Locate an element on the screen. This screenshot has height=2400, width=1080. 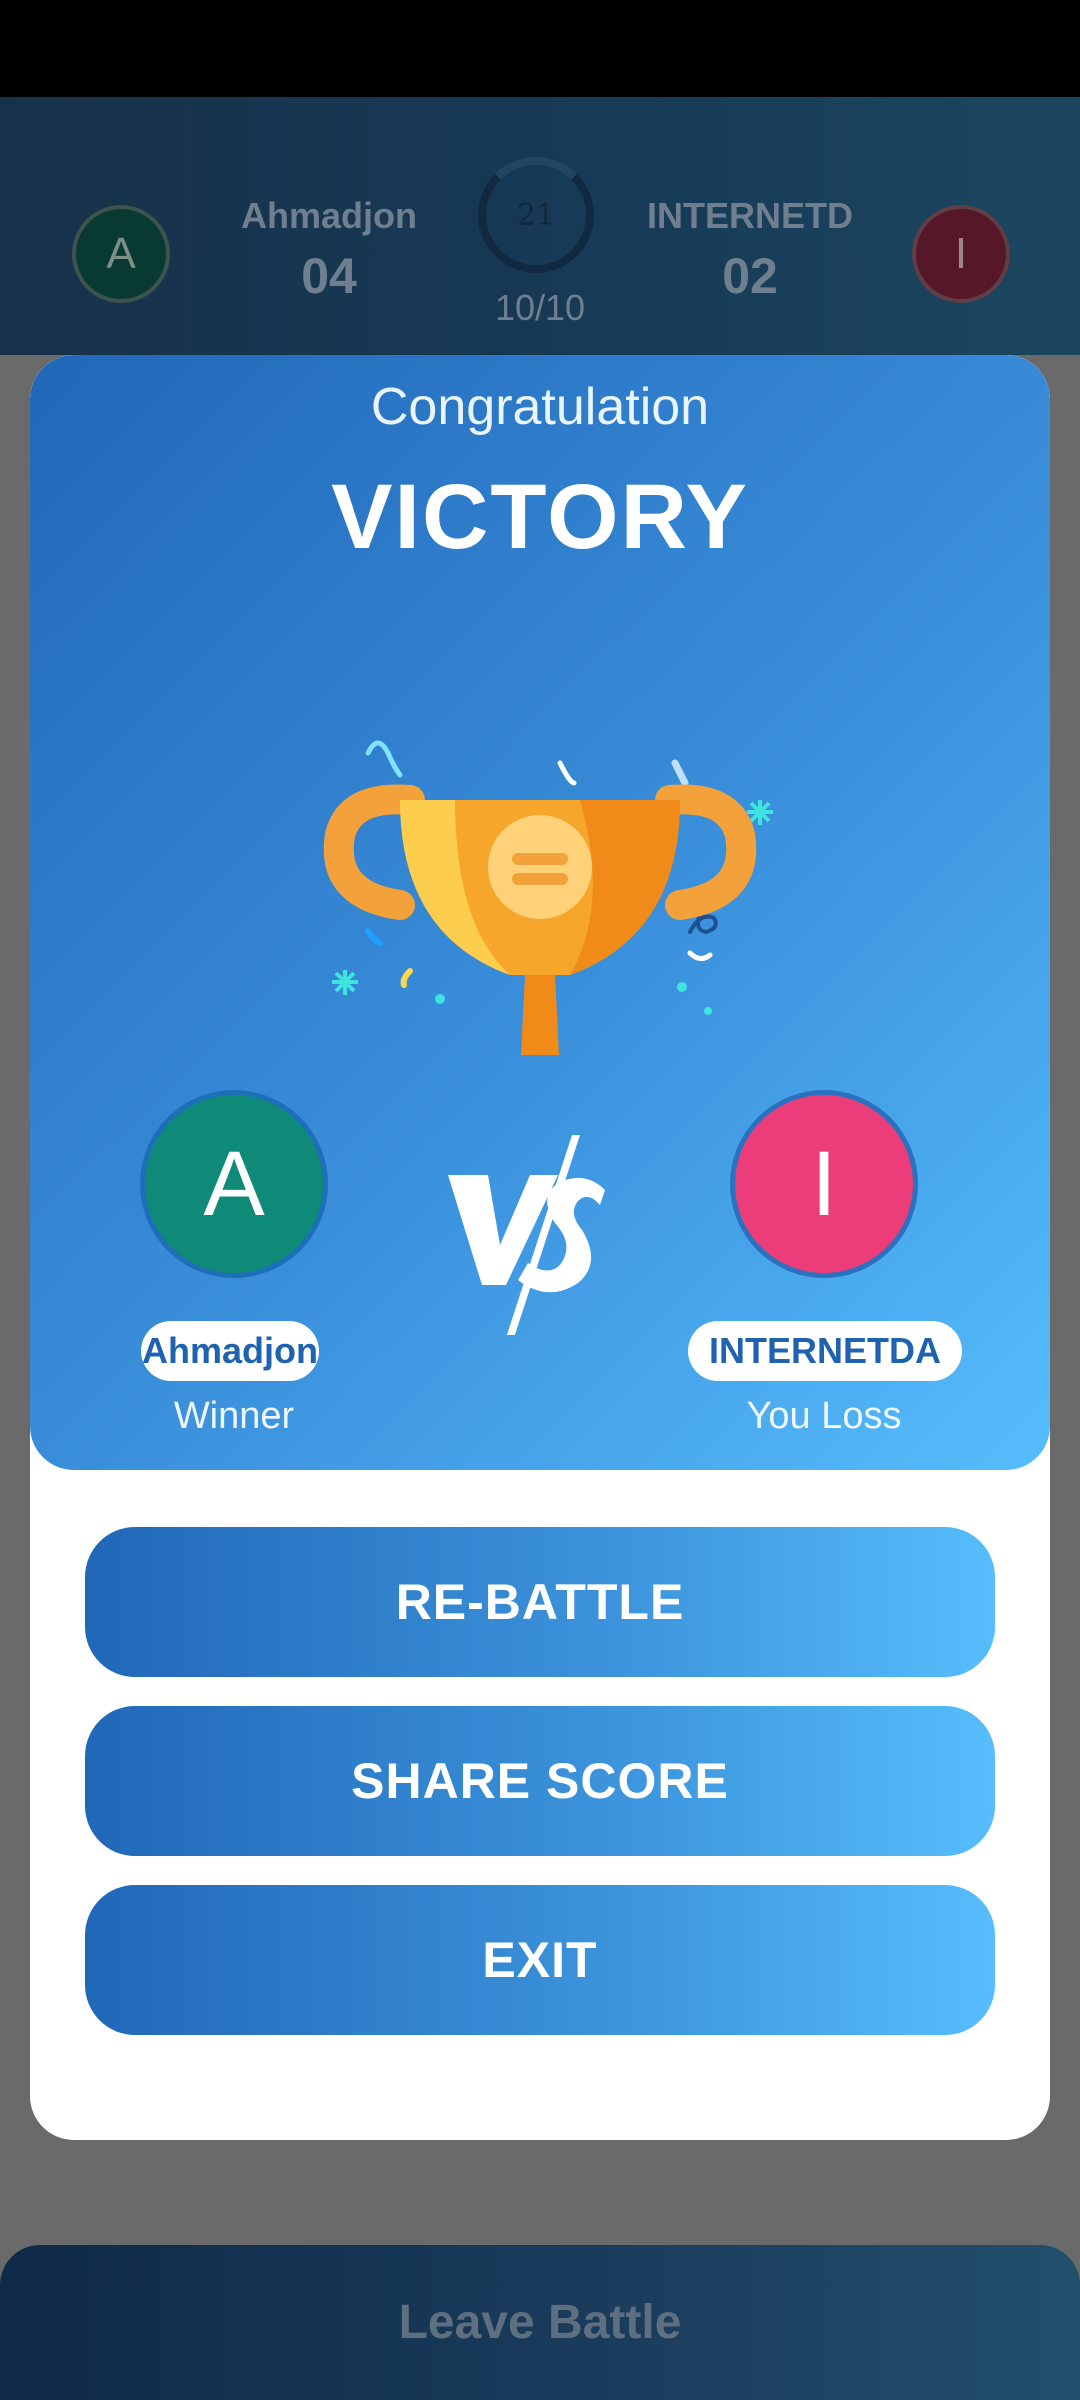
player-left-avatar: A is located at coordinates (121, 254).